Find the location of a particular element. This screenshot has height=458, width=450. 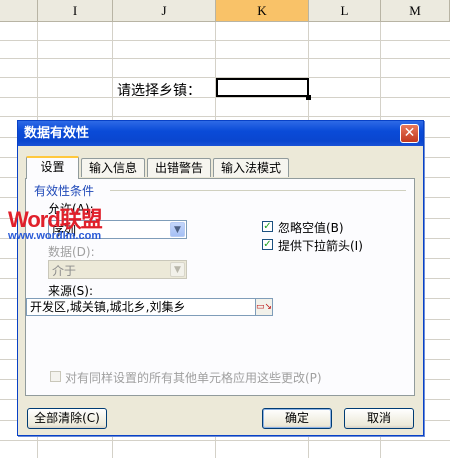

column-header-m: M is located at coordinates (415, 11).